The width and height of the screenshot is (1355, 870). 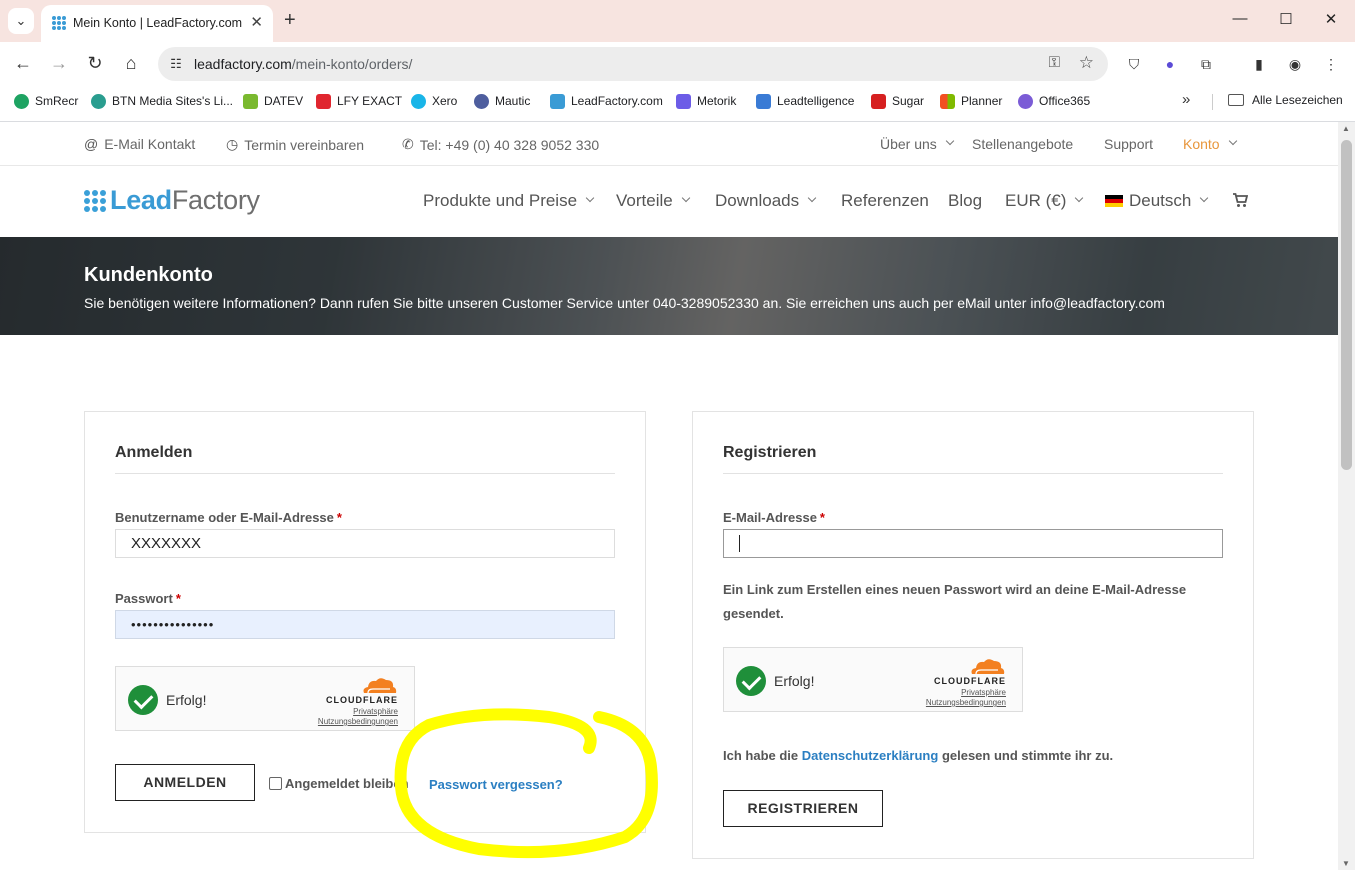 What do you see at coordinates (1210, 144) in the screenshot?
I see `account-menu: Konto` at bounding box center [1210, 144].